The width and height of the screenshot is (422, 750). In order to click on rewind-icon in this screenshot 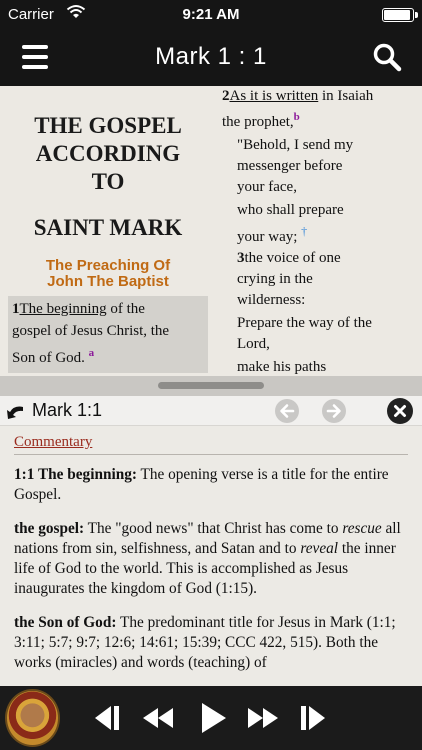, I will do `click(158, 718)`.